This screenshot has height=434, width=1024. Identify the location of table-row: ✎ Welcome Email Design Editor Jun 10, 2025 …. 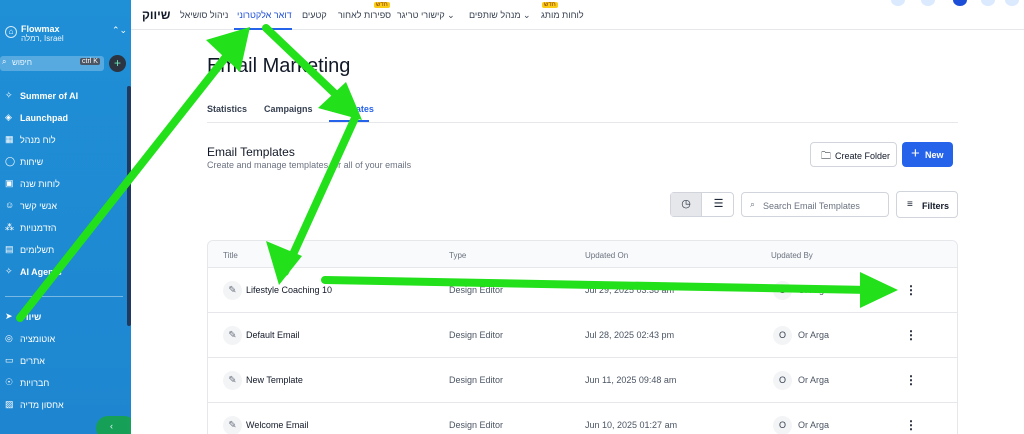
(582, 418).